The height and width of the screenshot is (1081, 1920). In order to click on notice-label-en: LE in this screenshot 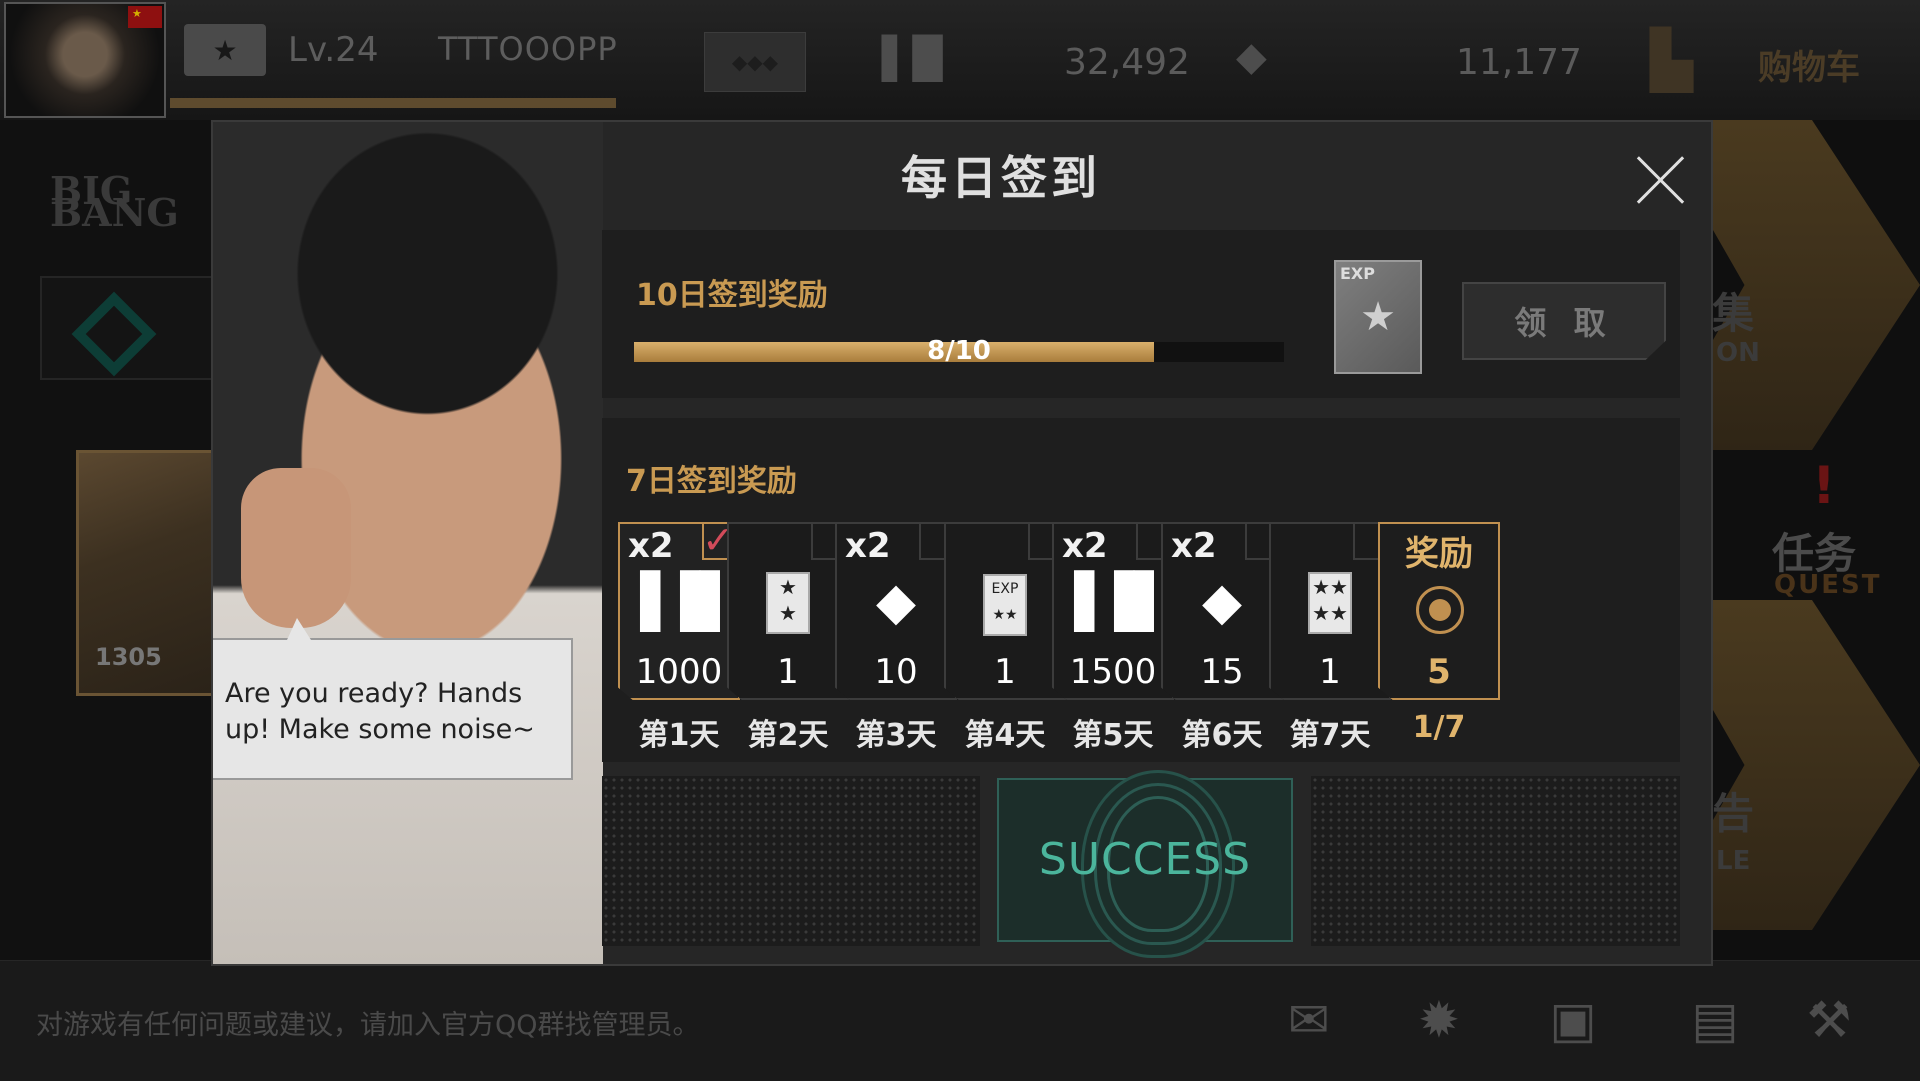, I will do `click(1733, 861)`.